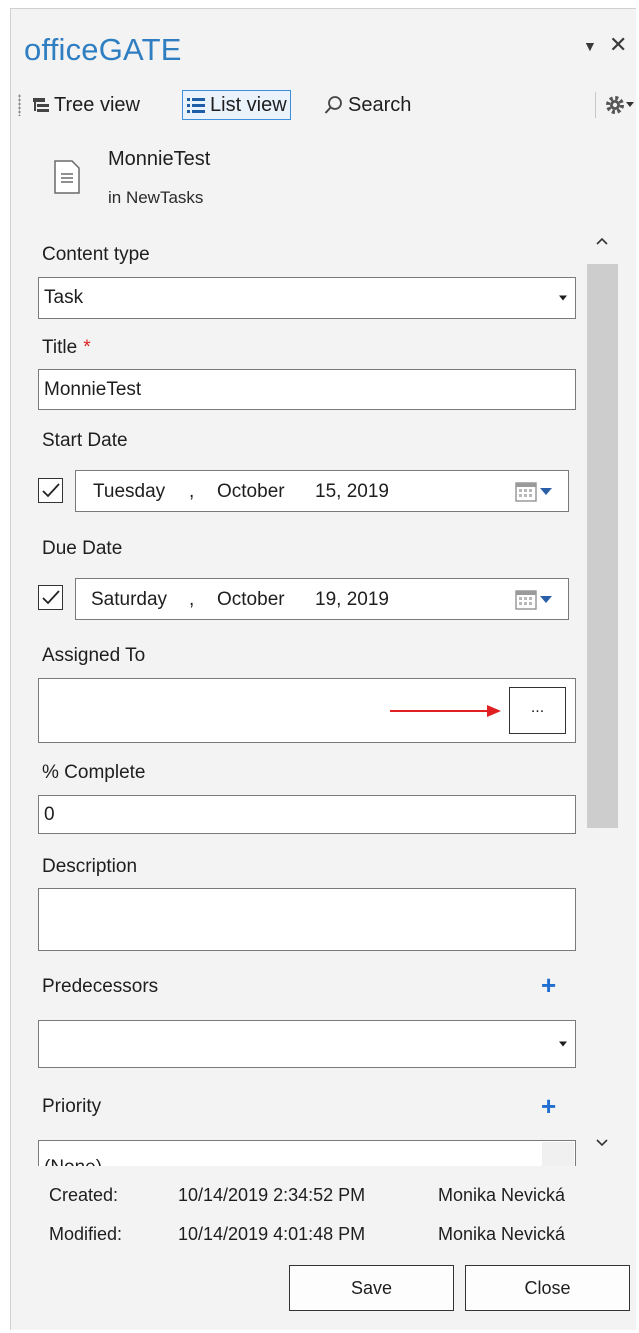 This screenshot has height=1333, width=639. Describe the element at coordinates (251, 599) in the screenshot. I see `due-date-month: October` at that location.